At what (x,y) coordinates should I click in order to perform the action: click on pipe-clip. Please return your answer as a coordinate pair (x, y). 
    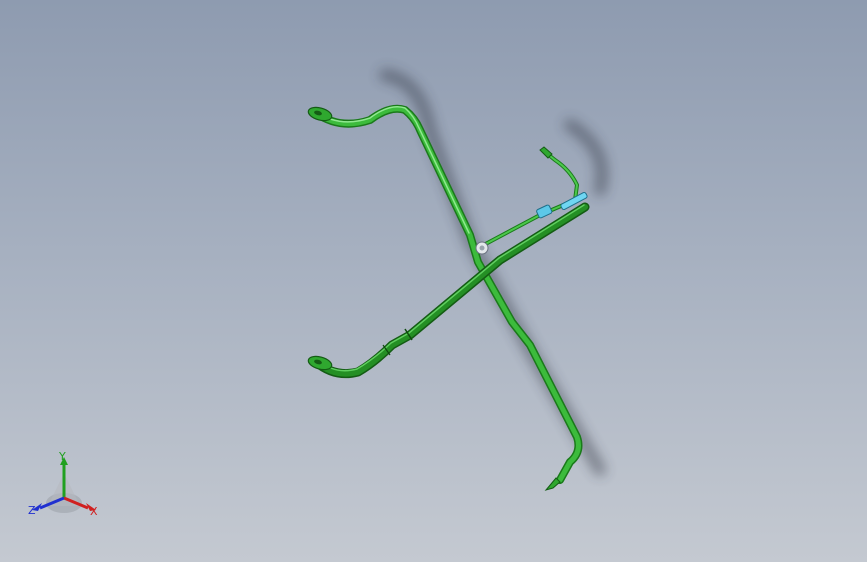
    Looking at the image, I should click on (482, 248).